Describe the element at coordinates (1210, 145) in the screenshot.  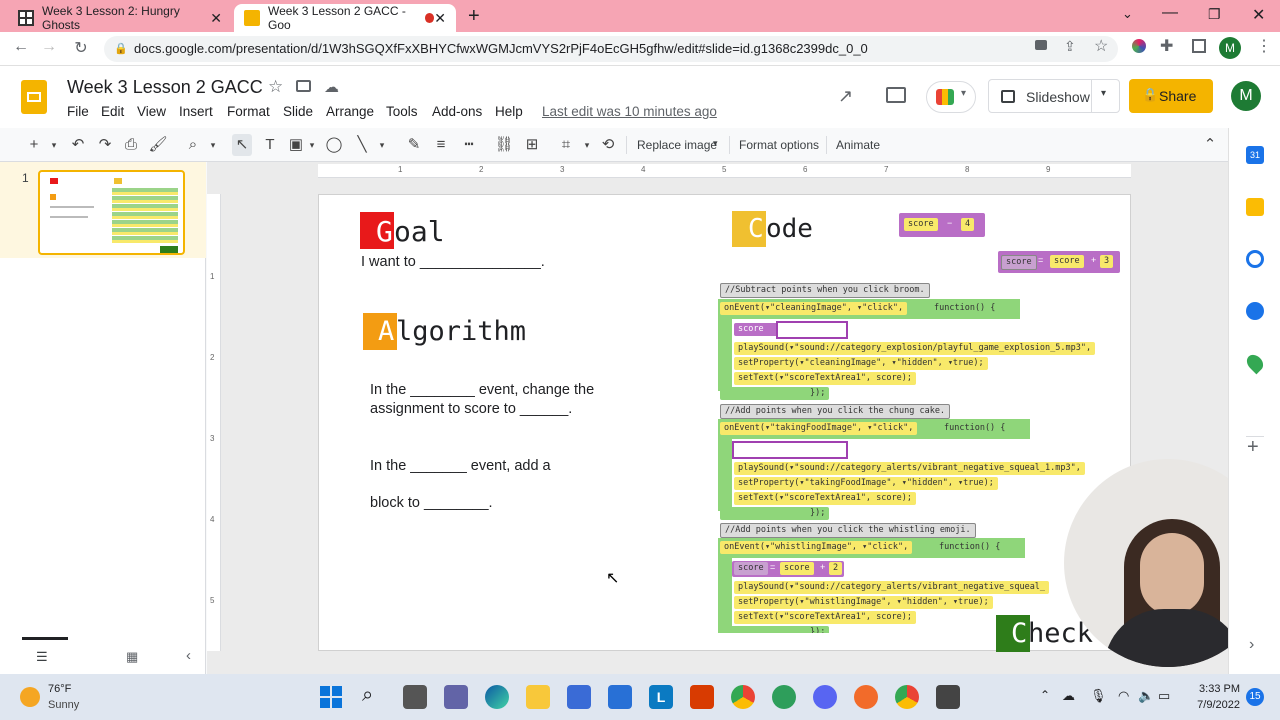
I see `collapse-toolbar-icon: ⌃` at that location.